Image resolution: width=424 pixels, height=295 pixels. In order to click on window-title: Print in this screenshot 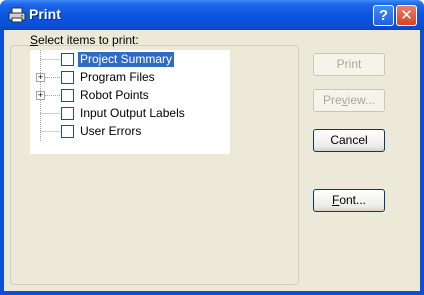, I will do `click(45, 14)`.